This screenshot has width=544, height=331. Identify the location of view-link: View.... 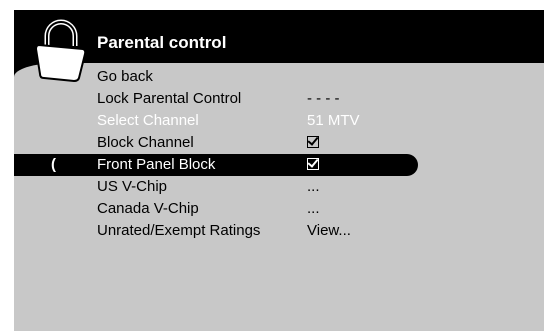
(329, 230).